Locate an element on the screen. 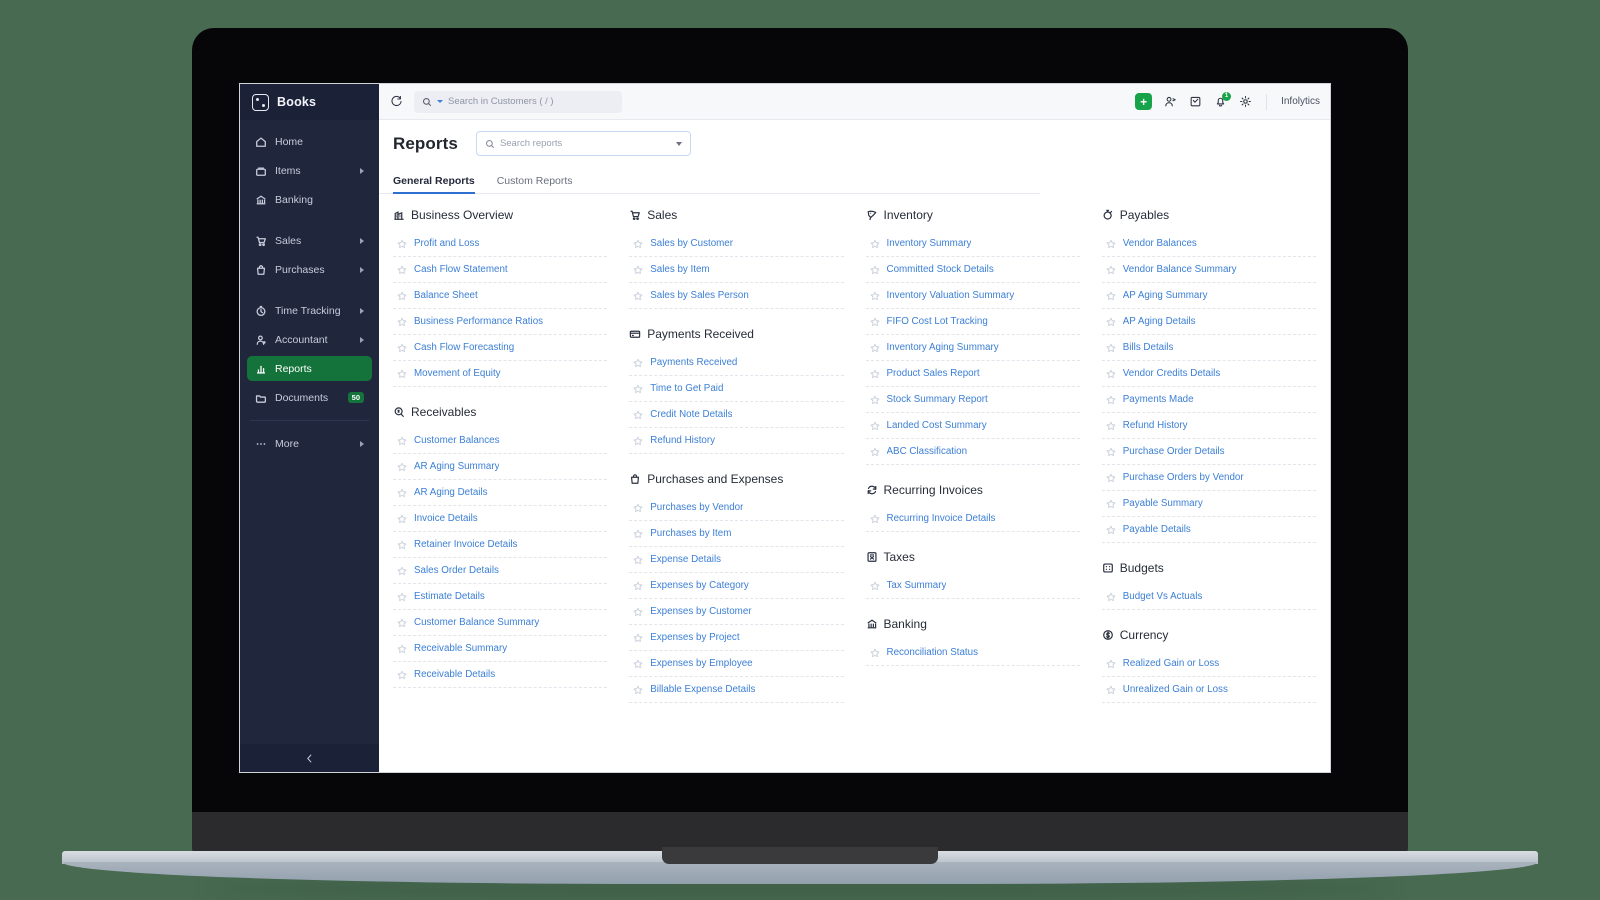 The width and height of the screenshot is (1600, 900). report-link: Inventory Valuation Summary is located at coordinates (972, 296).